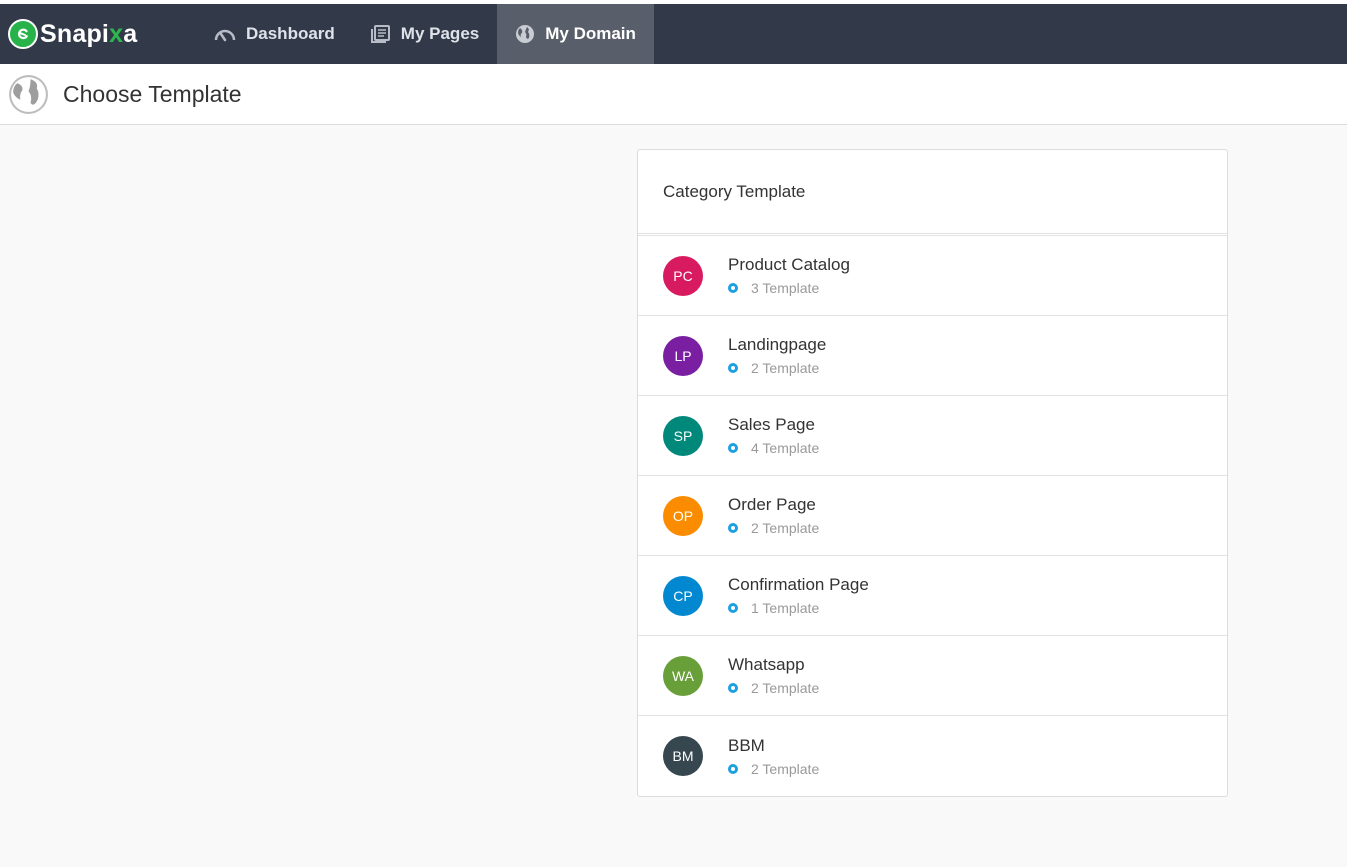 This screenshot has height=867, width=1347. What do you see at coordinates (777, 344) in the screenshot?
I see `category-name: Landingpage` at bounding box center [777, 344].